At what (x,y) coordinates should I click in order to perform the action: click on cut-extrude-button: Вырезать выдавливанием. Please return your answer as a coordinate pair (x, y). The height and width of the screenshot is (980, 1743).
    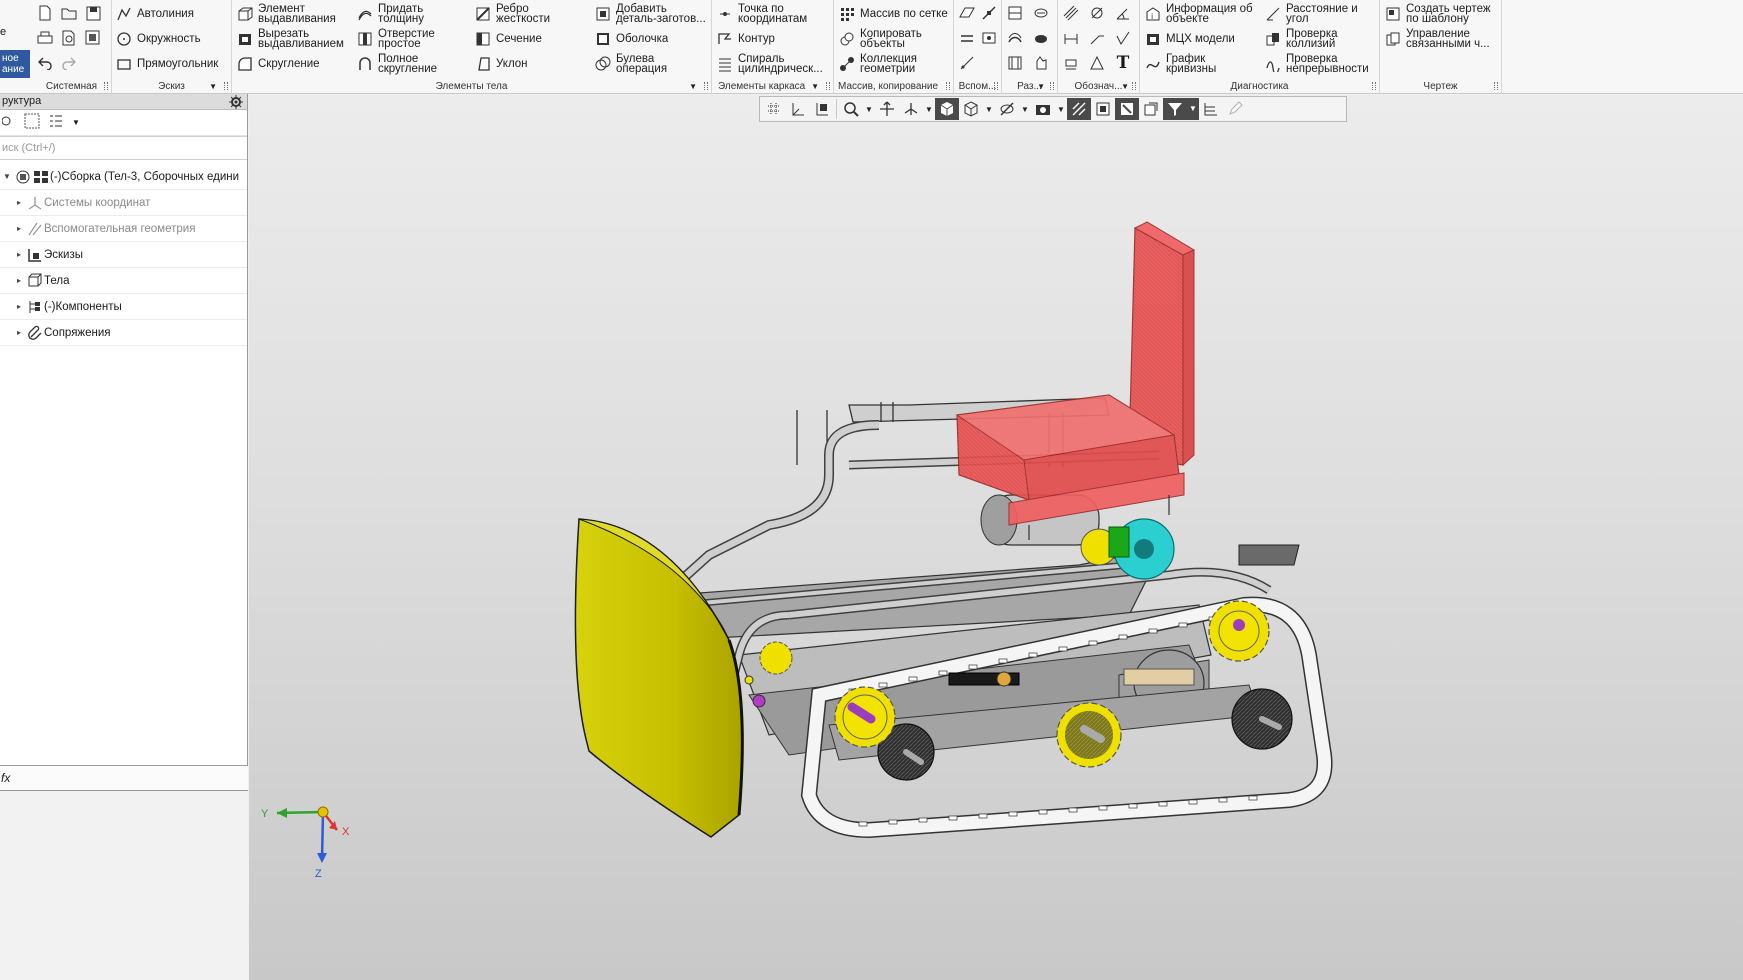
    Looking at the image, I should click on (290, 38).